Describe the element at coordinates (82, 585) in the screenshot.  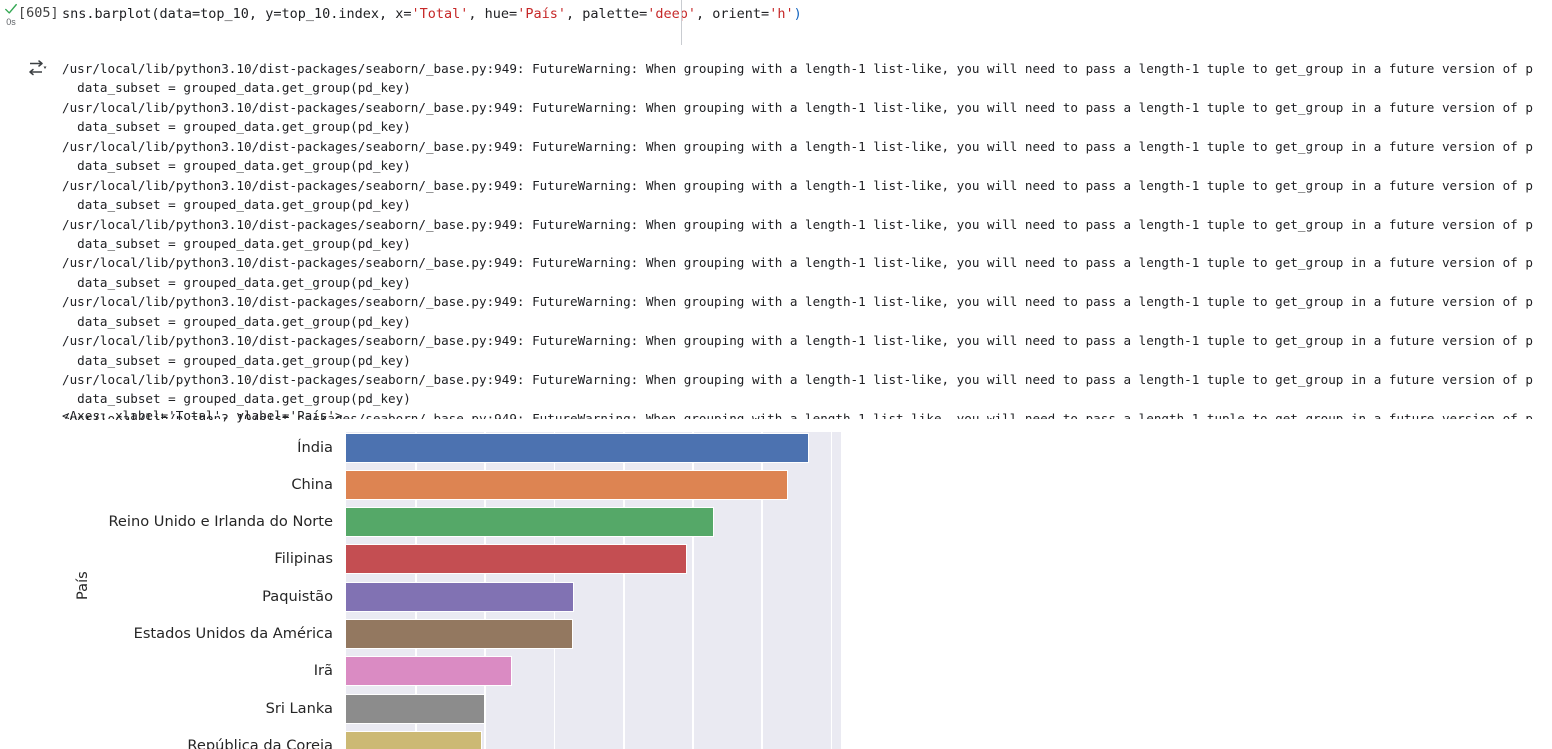
I see `chart-y-axis-label: País` at that location.